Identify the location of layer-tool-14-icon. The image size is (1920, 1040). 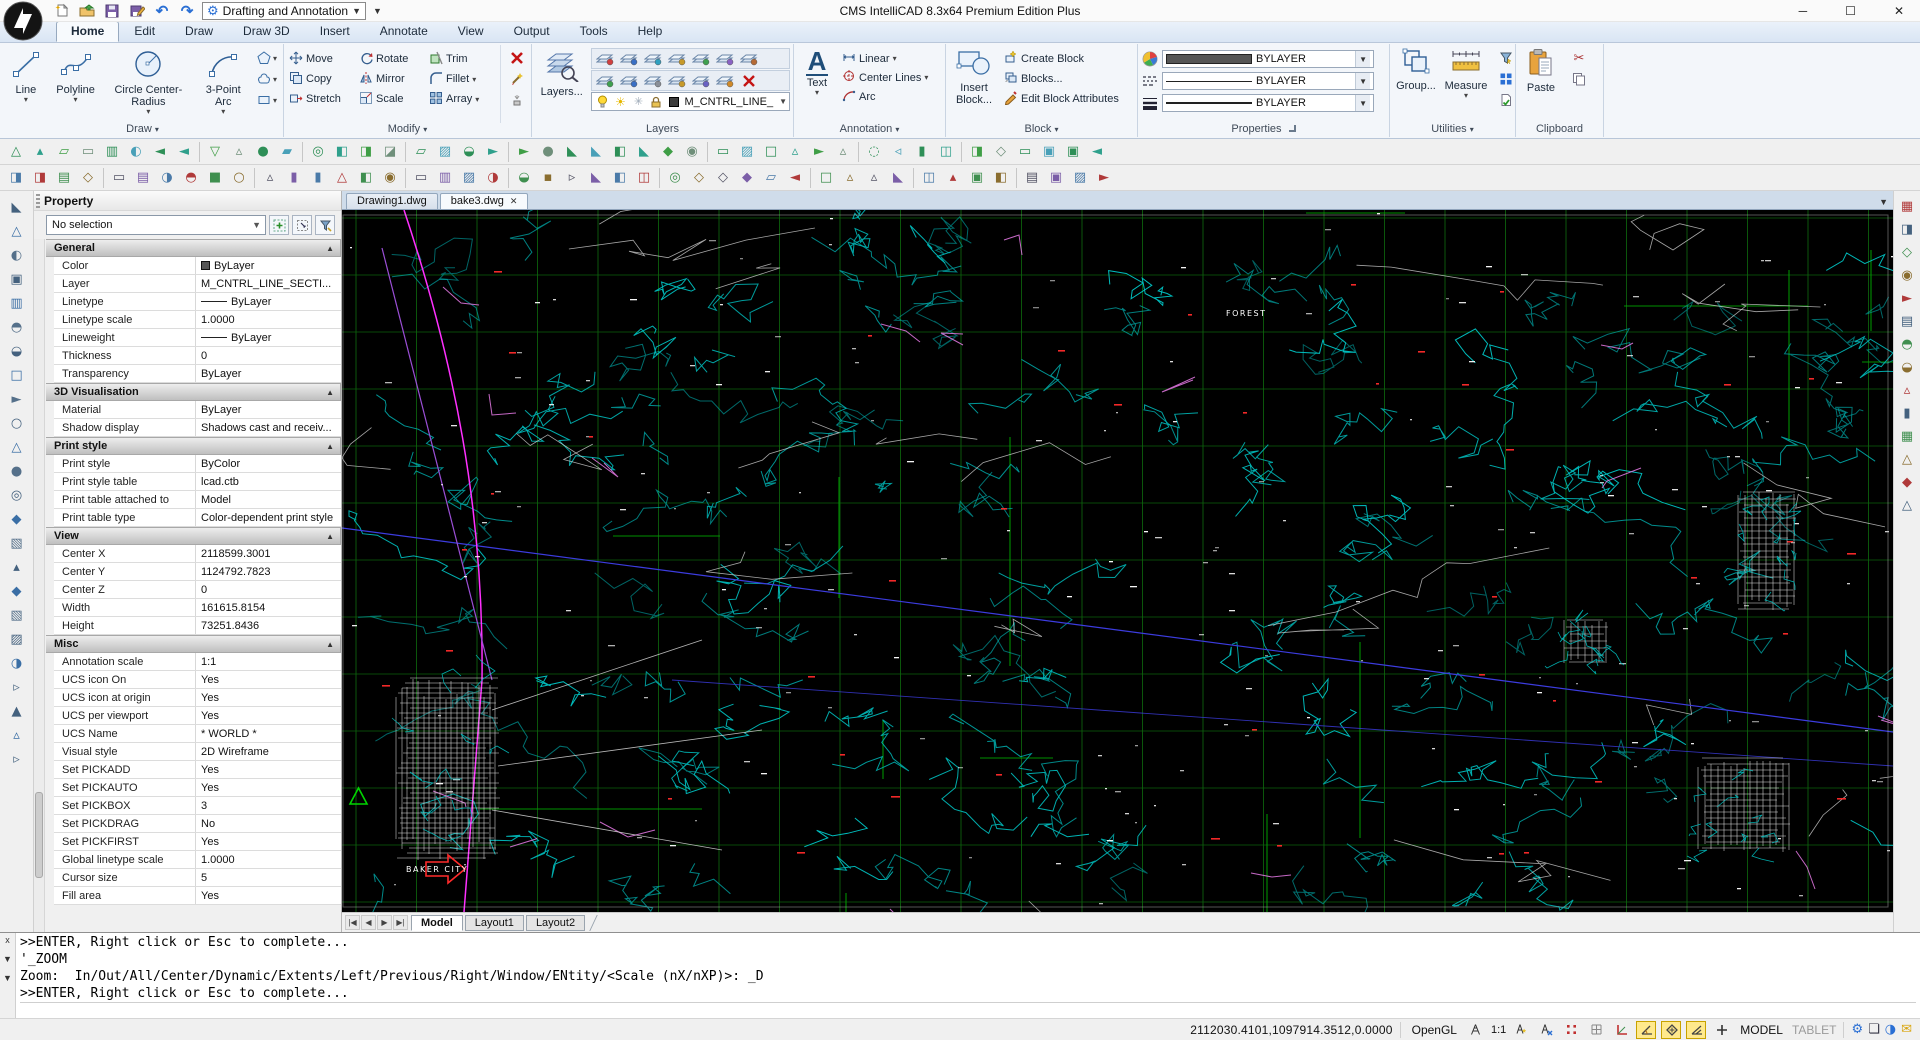
(748, 80).